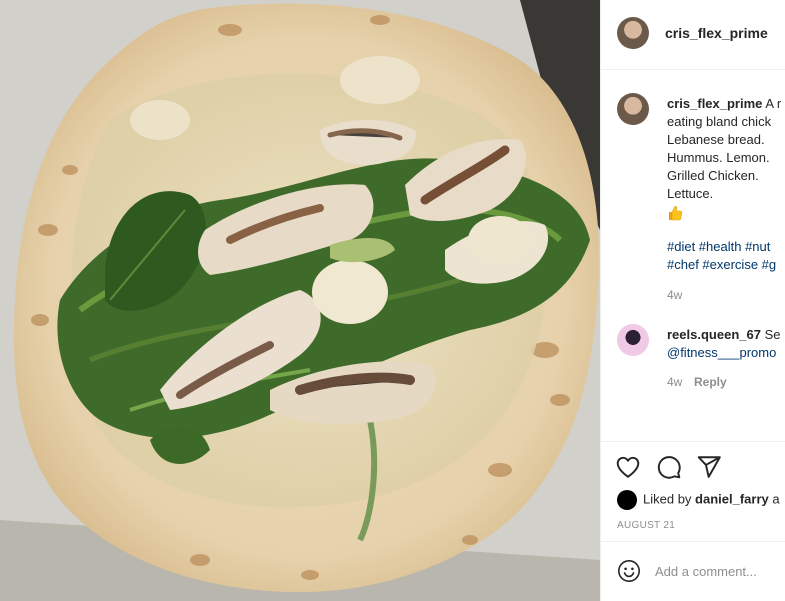  I want to click on commenter-avatar, so click(633, 340).